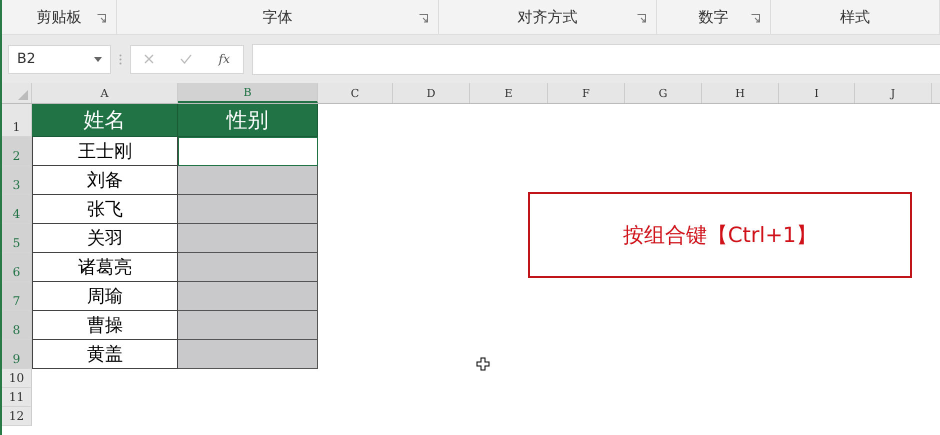 The width and height of the screenshot is (940, 435). What do you see at coordinates (17, 120) in the screenshot?
I see `row-header: 1` at bounding box center [17, 120].